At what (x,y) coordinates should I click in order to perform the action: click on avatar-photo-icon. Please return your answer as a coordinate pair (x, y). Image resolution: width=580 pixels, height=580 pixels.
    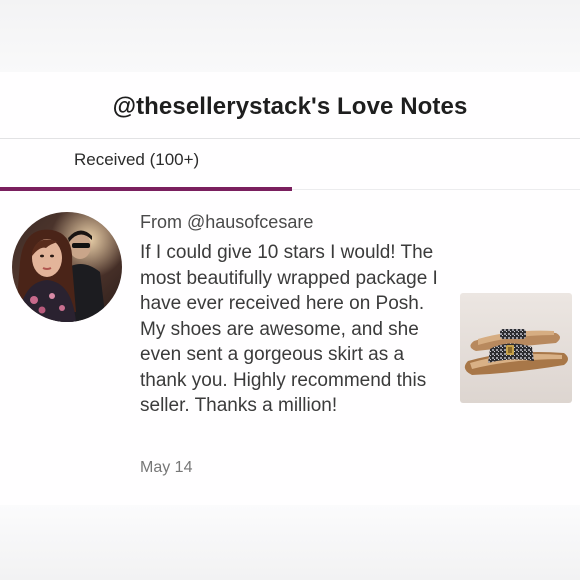
    Looking at the image, I should click on (67, 267).